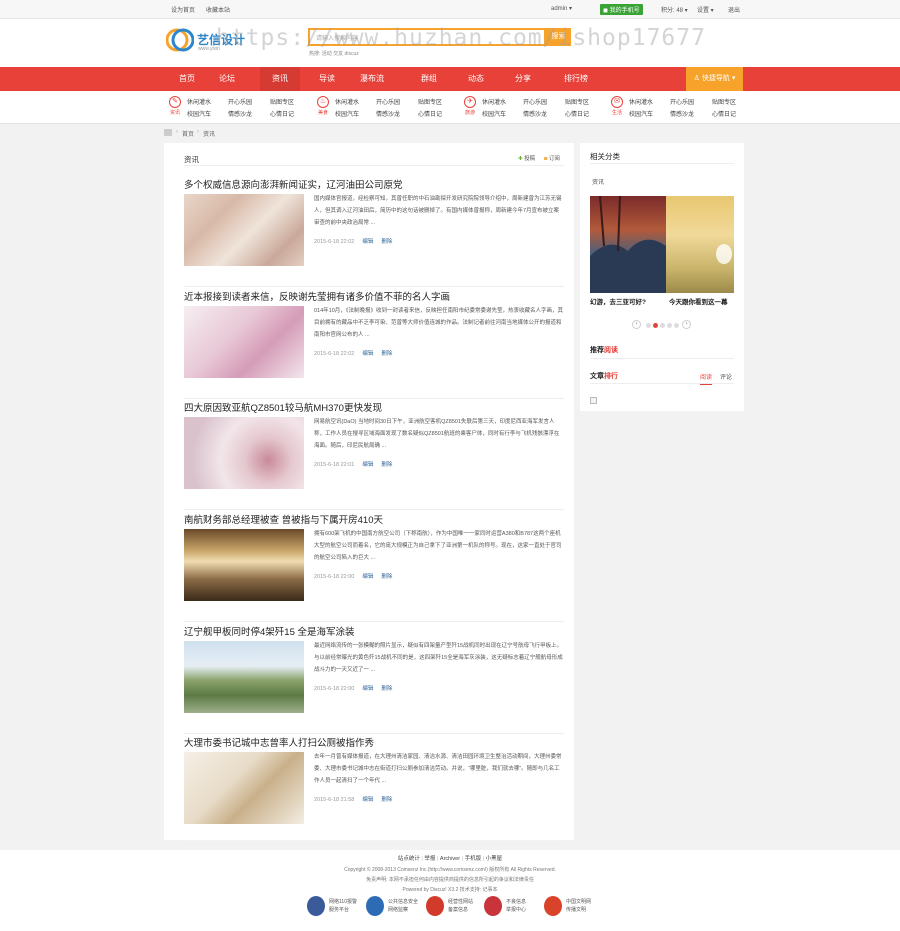 The height and width of the screenshot is (931, 900). I want to click on article-title: 近本报接到读者来信，反映谢先莹拥有诸多价值不菲的名人字画, so click(317, 296).